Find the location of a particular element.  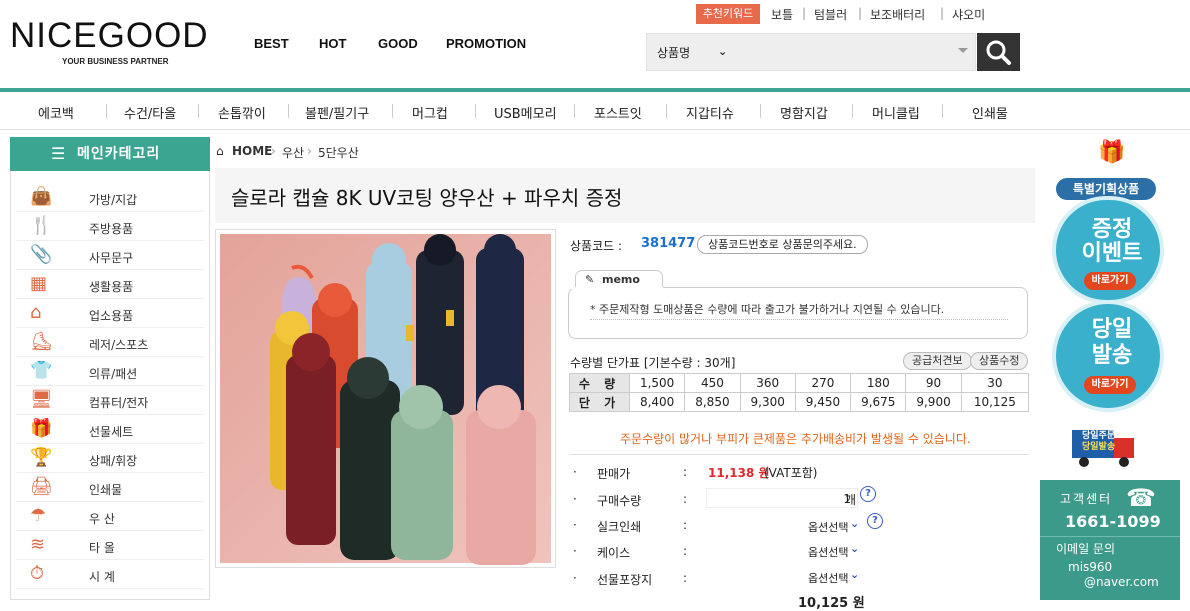

site-logo: NICEGOOD is located at coordinates (109, 36).